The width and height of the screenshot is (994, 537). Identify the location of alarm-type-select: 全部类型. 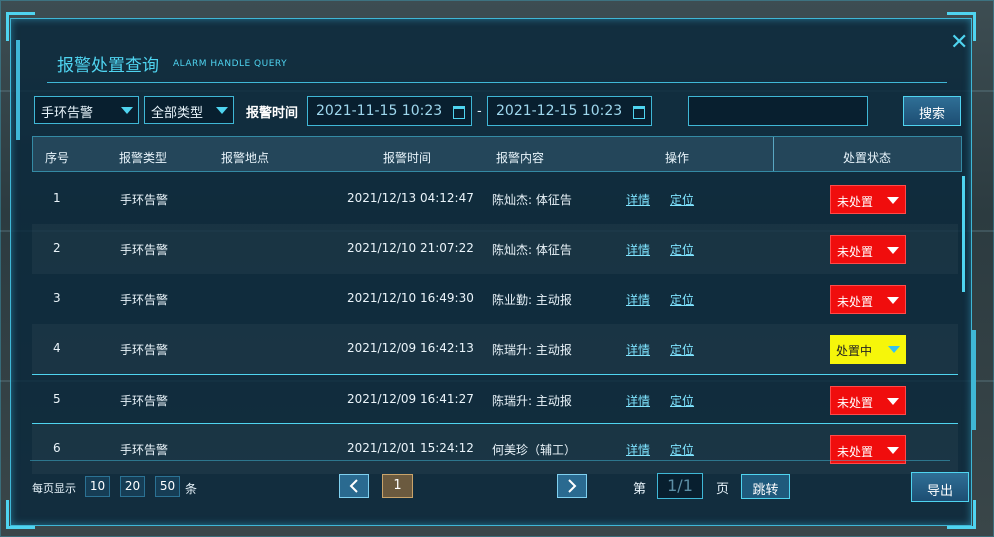
(189, 110).